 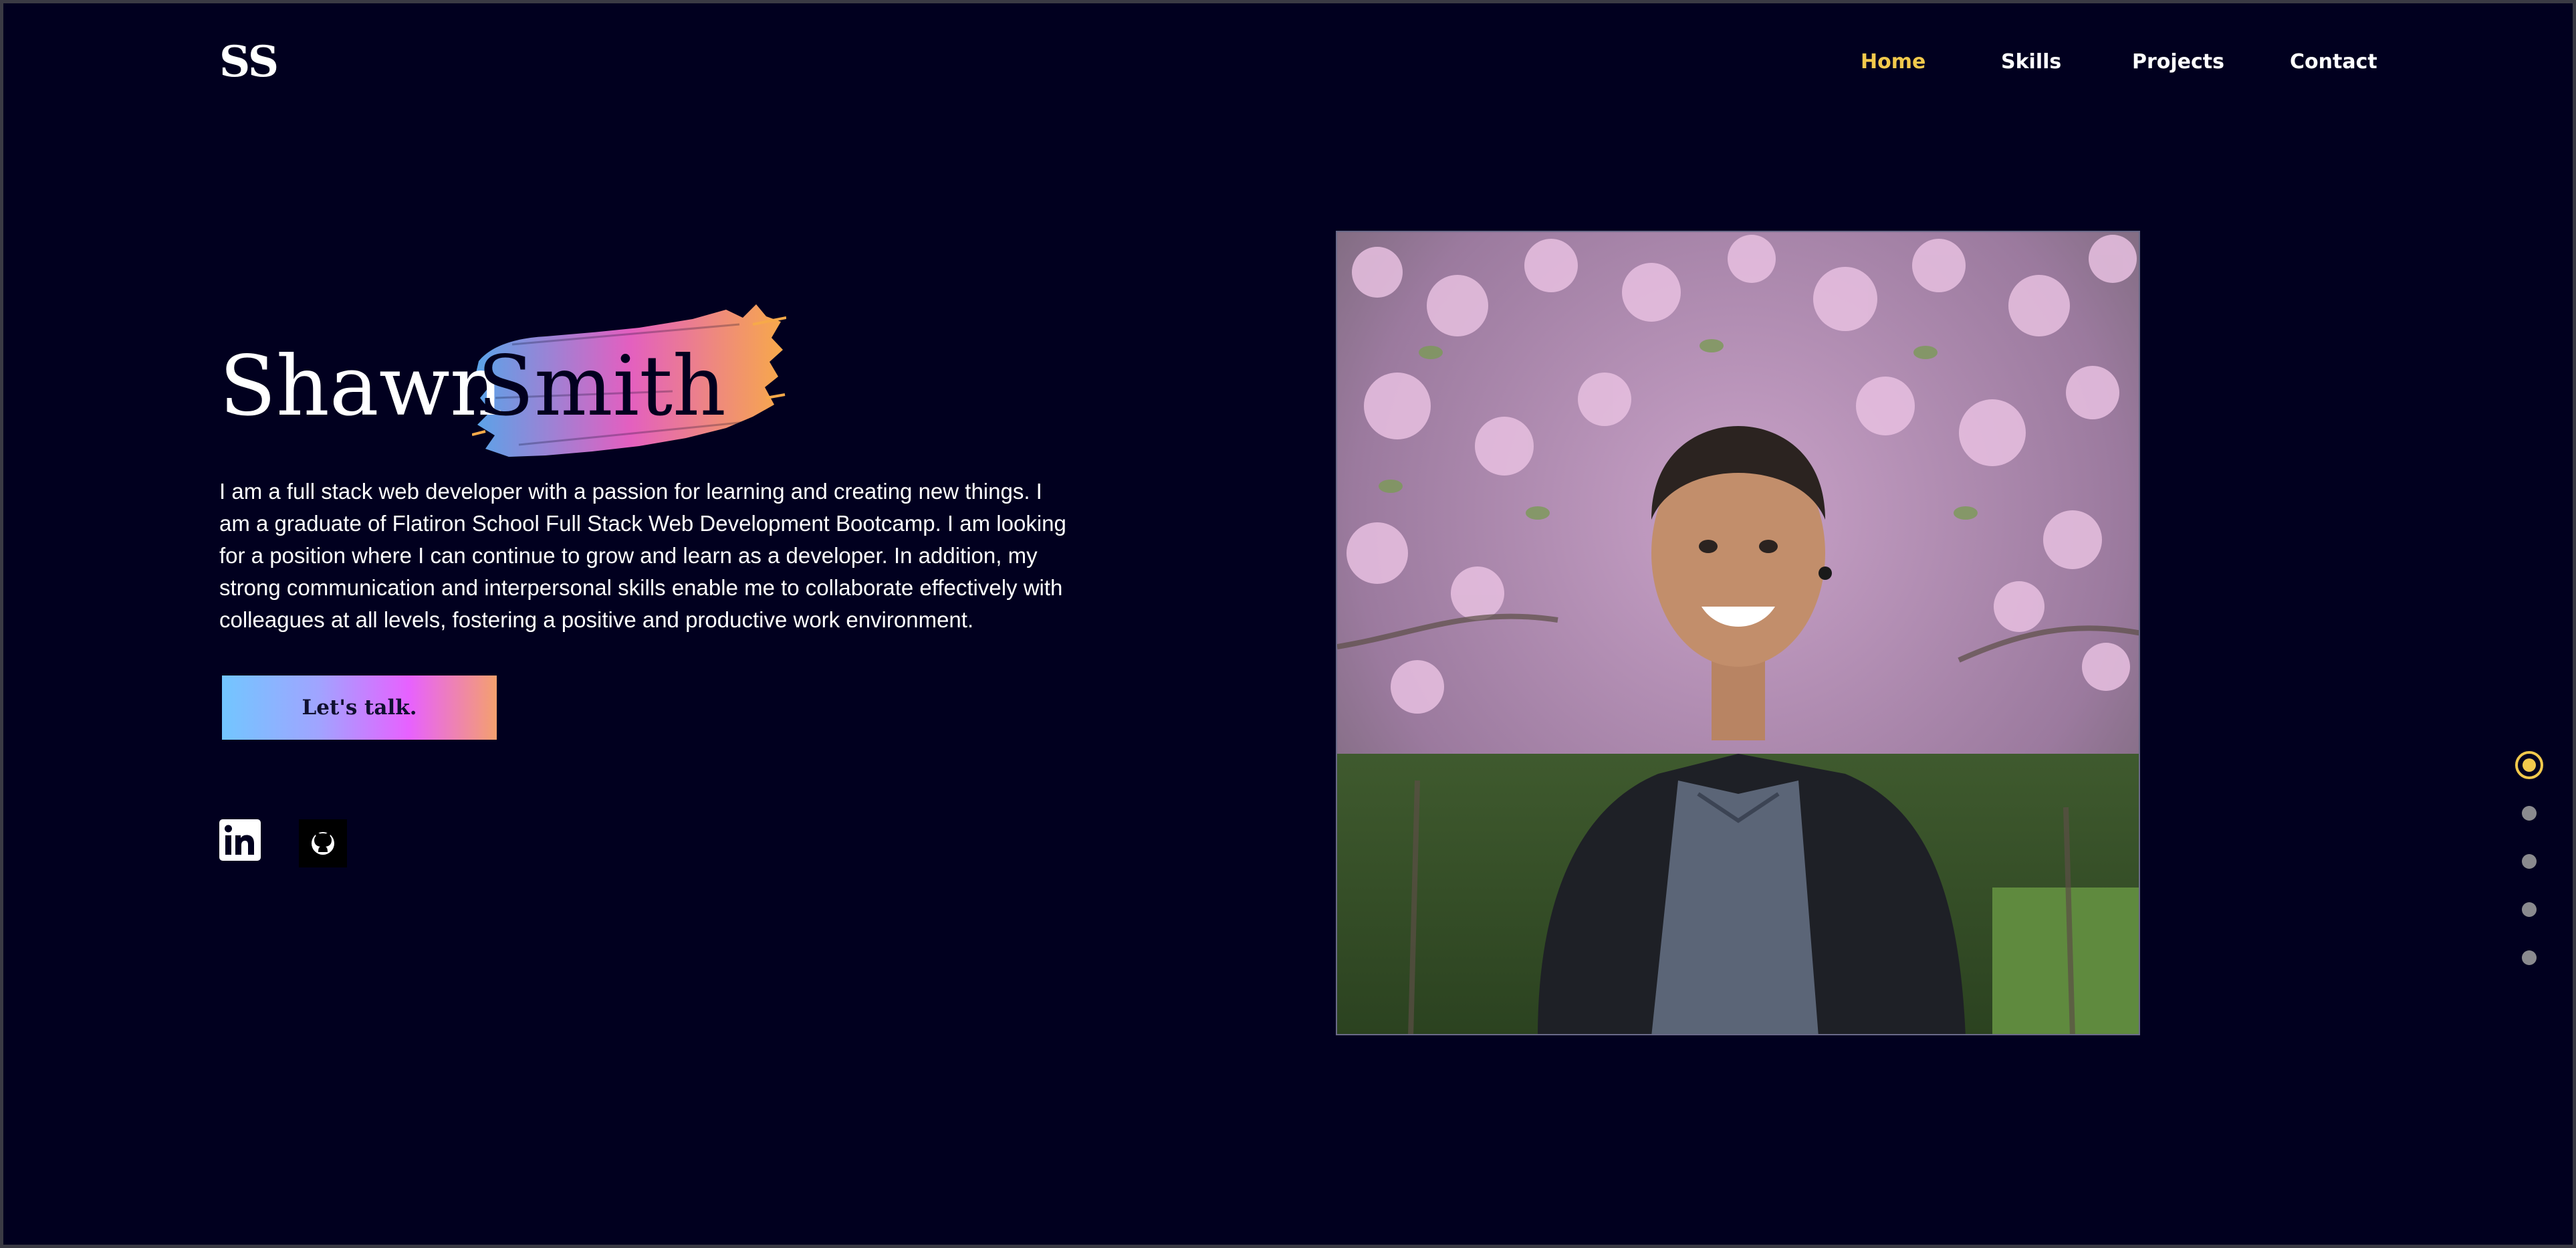 I want to click on last-name: Smith, so click(x=601, y=386).